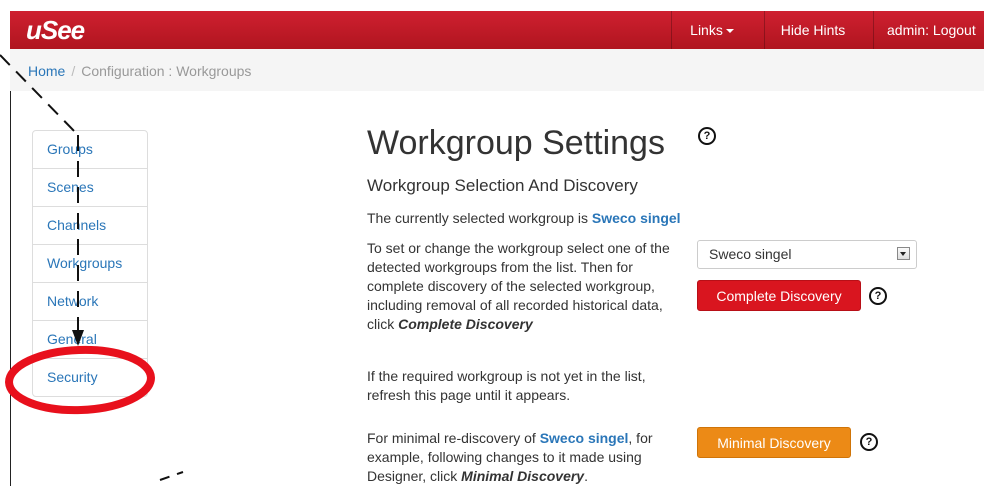  What do you see at coordinates (78, 338) in the screenshot?
I see `annotation-arrowhead` at bounding box center [78, 338].